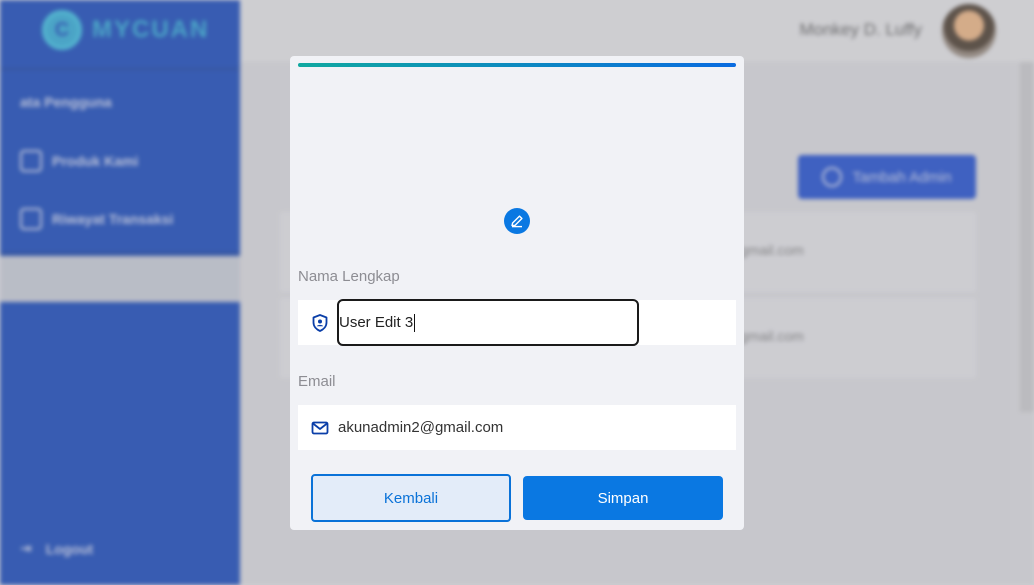  What do you see at coordinates (517, 65) in the screenshot?
I see `modal-accent-bar` at bounding box center [517, 65].